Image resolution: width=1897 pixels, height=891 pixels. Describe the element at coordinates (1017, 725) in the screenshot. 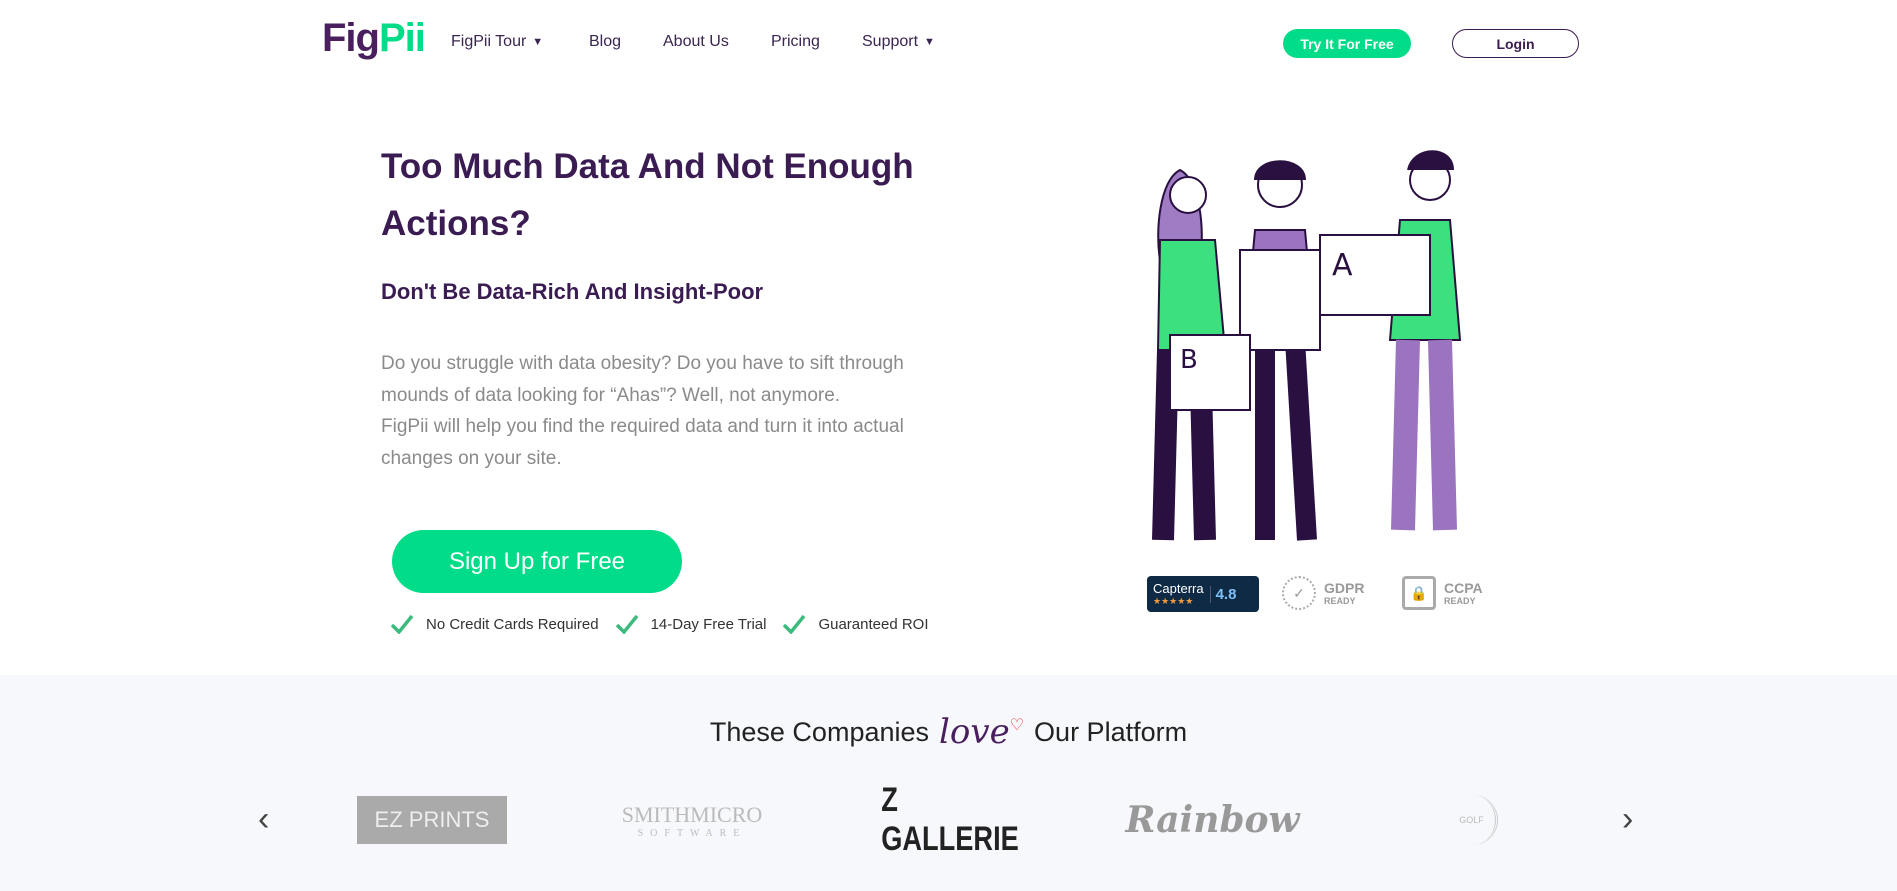

I see `heart-icon: ♡` at that location.